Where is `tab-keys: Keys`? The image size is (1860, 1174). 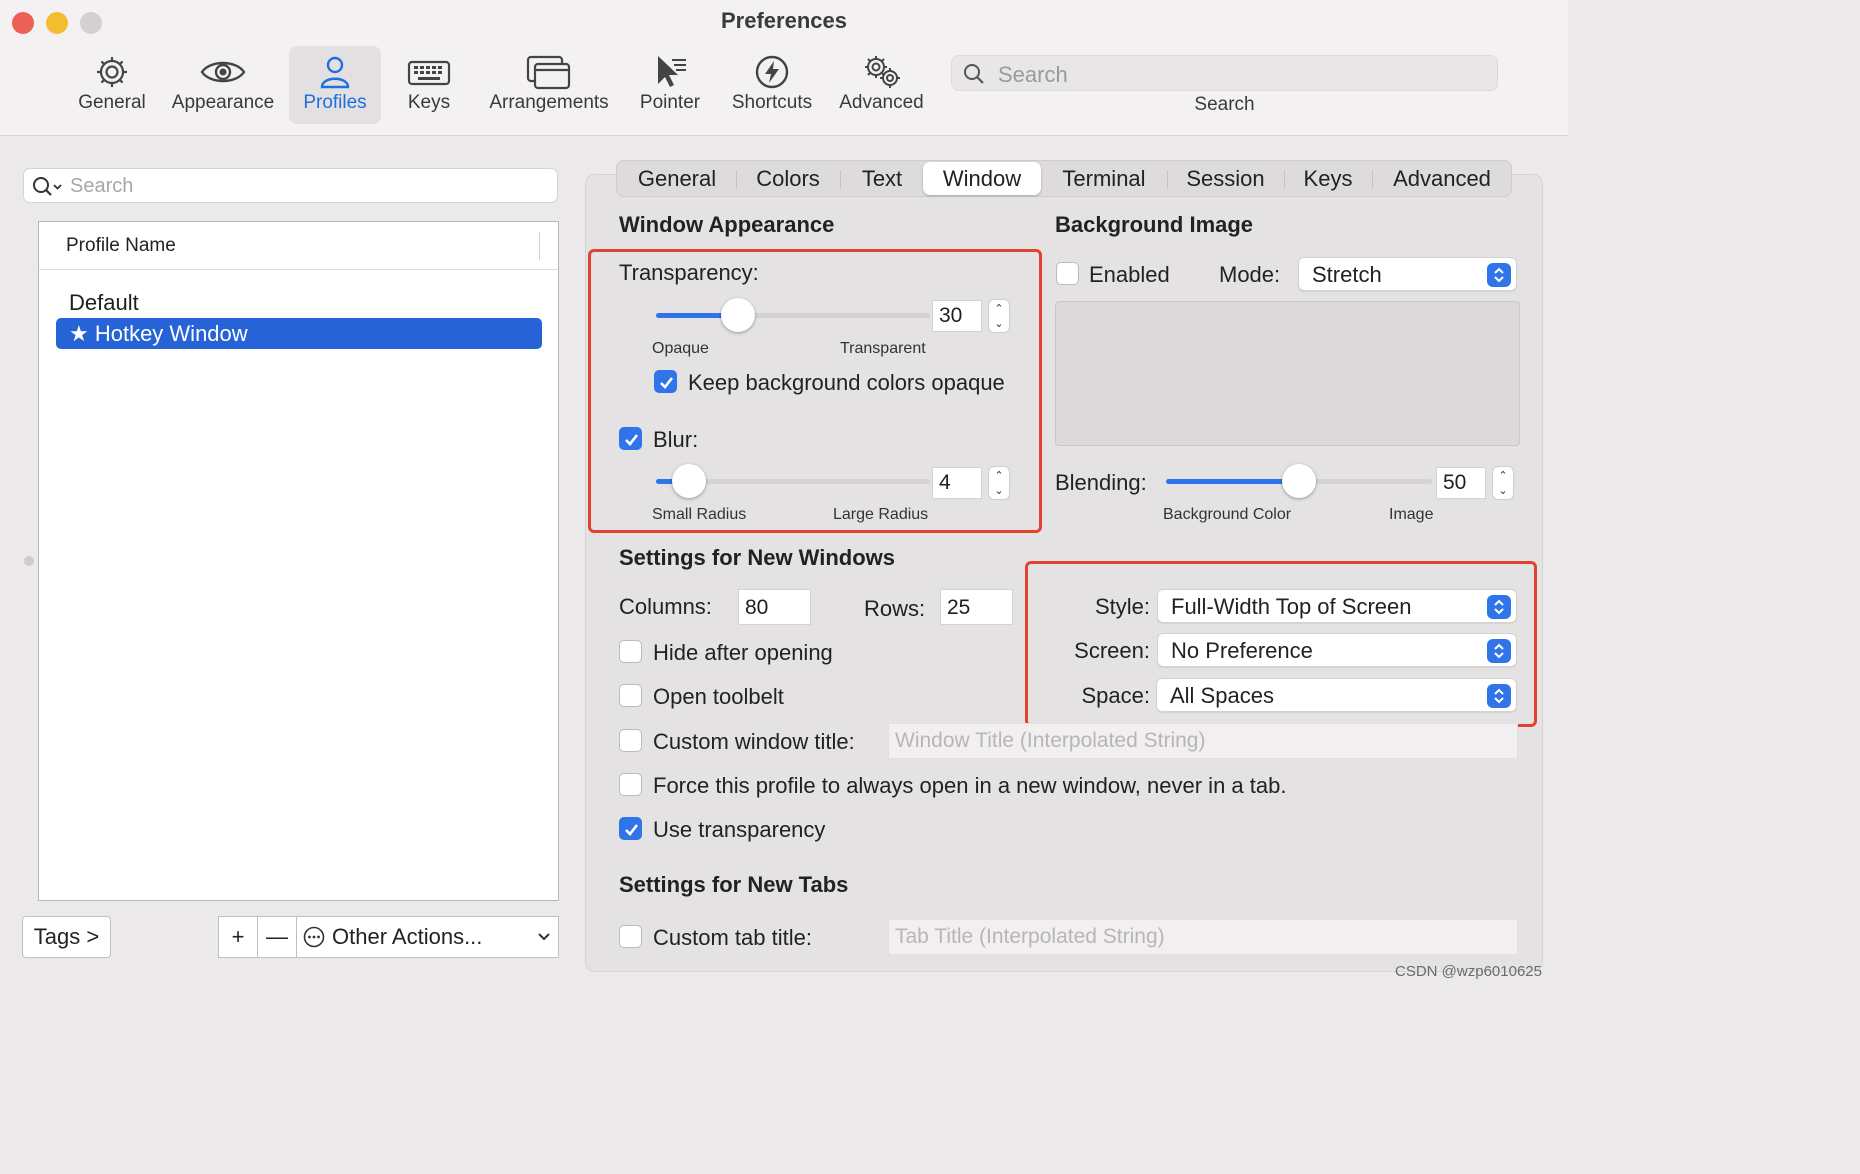
tab-keys: Keys is located at coordinates (1328, 178).